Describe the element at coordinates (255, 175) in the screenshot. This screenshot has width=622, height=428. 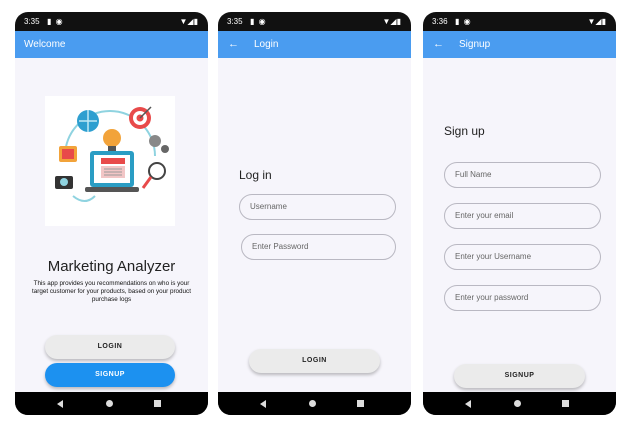
I see `login-heading: Log in` at that location.